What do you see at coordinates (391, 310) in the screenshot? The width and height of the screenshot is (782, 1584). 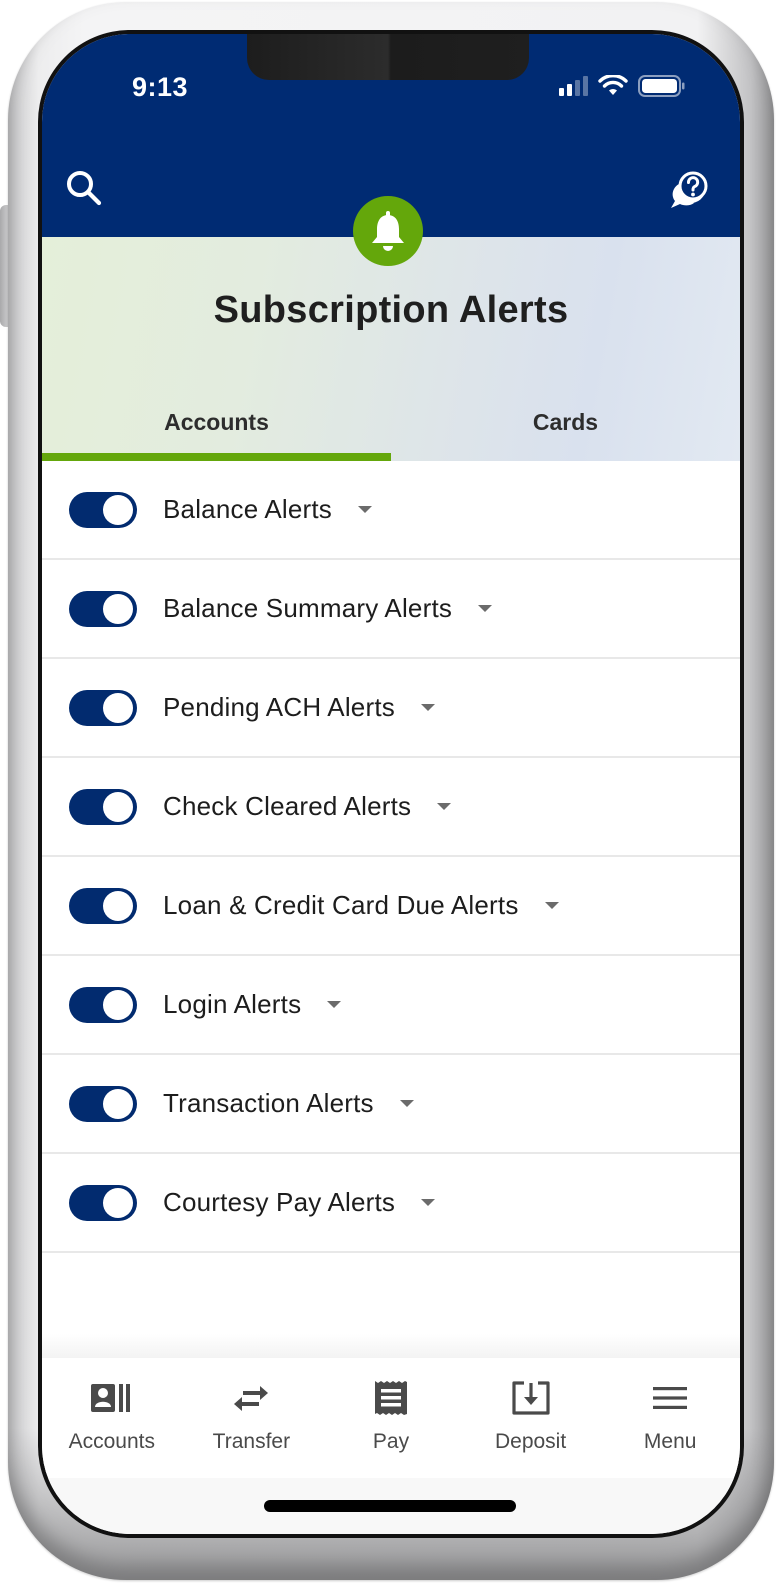 I see `page-title: Subscription Alerts` at bounding box center [391, 310].